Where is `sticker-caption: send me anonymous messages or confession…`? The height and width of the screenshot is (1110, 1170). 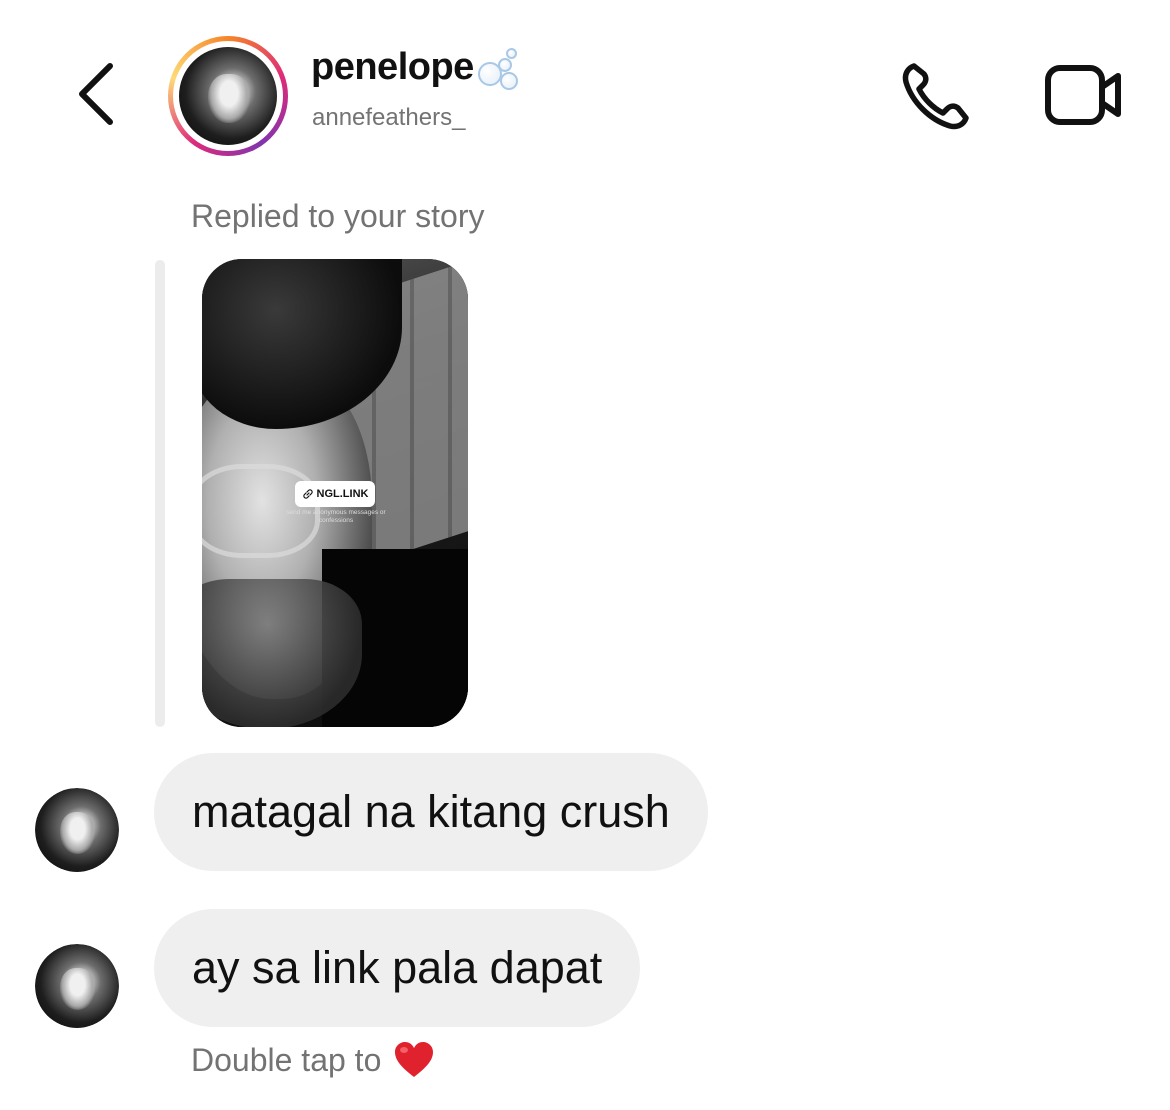 sticker-caption: send me anonymous messages or confession… is located at coordinates (336, 516).